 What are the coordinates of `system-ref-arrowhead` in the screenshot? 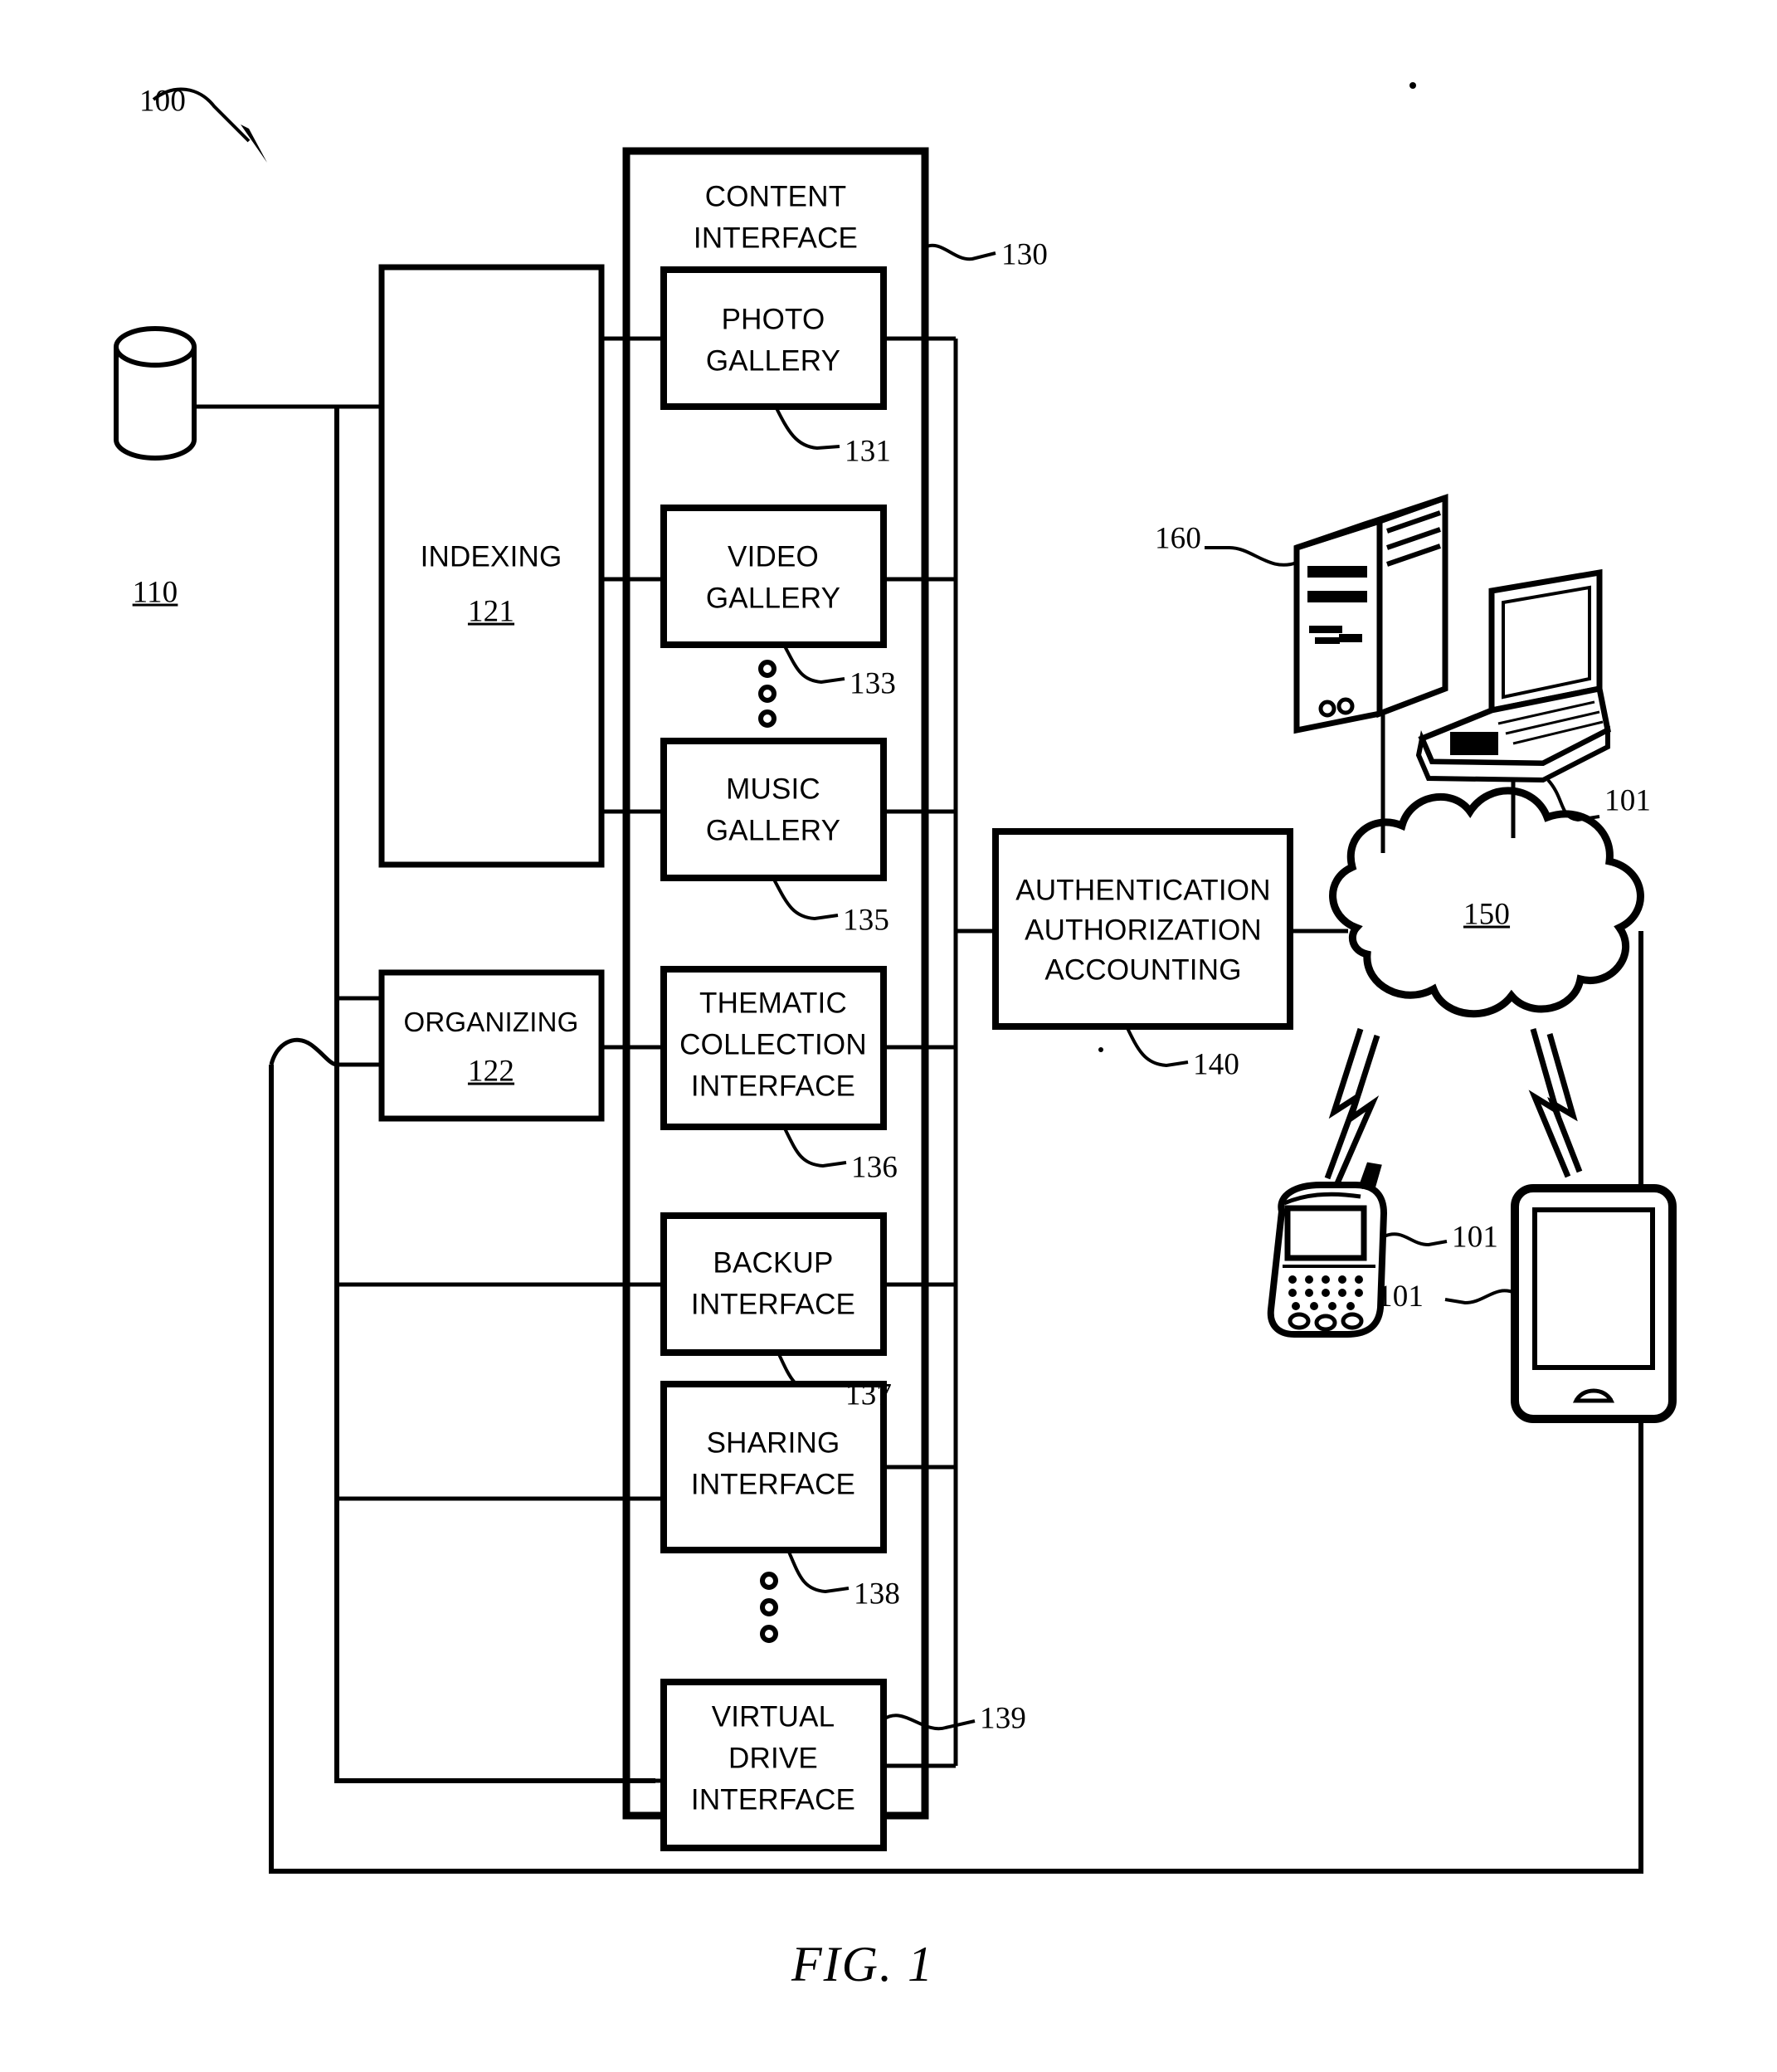 It's located at (254, 143).